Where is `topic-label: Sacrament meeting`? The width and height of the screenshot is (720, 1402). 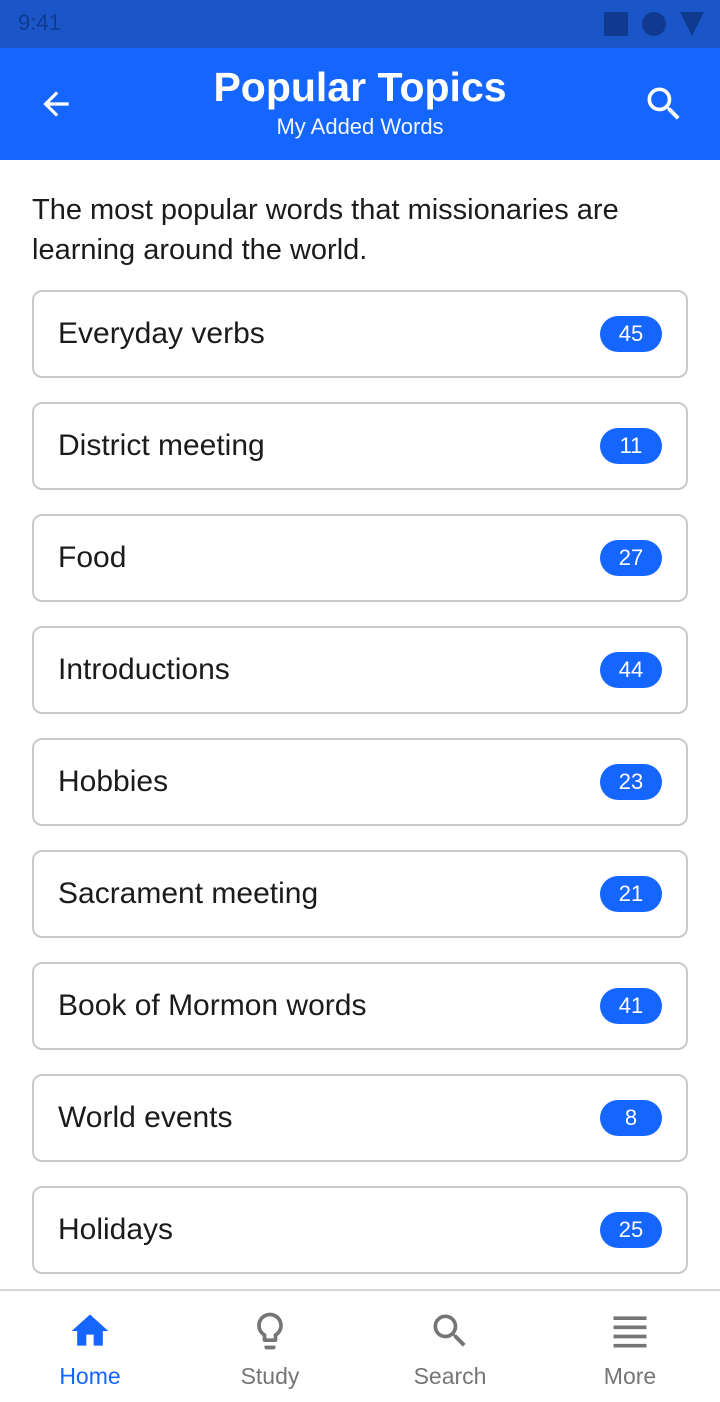 topic-label: Sacrament meeting is located at coordinates (188, 893).